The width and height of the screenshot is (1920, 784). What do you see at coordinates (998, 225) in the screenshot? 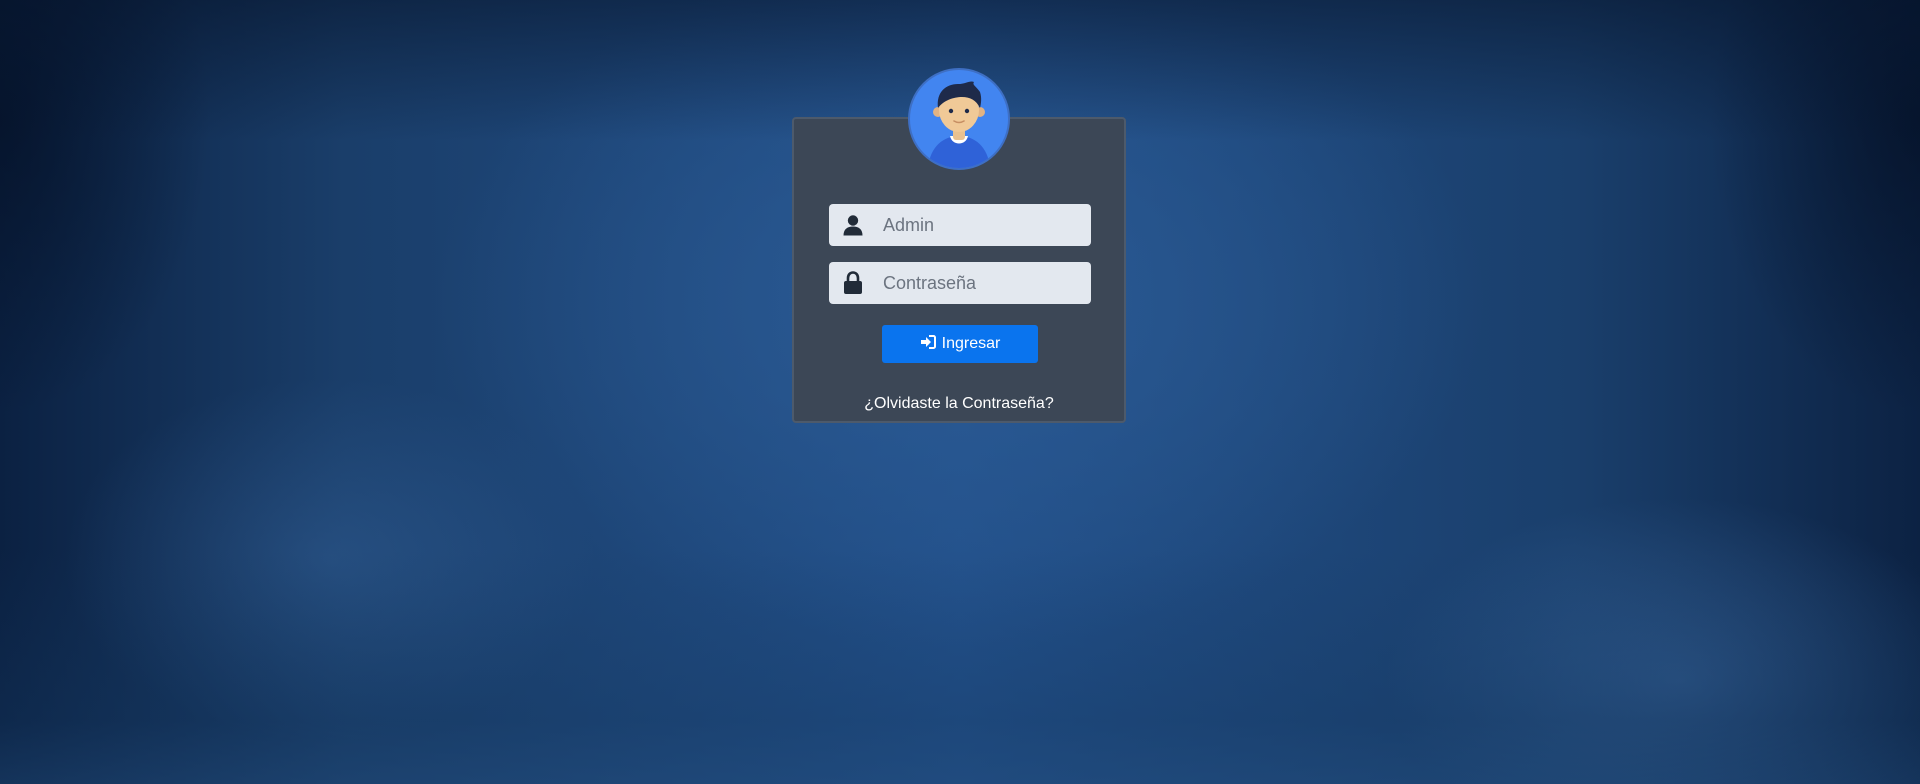
I see `username-input` at bounding box center [998, 225].